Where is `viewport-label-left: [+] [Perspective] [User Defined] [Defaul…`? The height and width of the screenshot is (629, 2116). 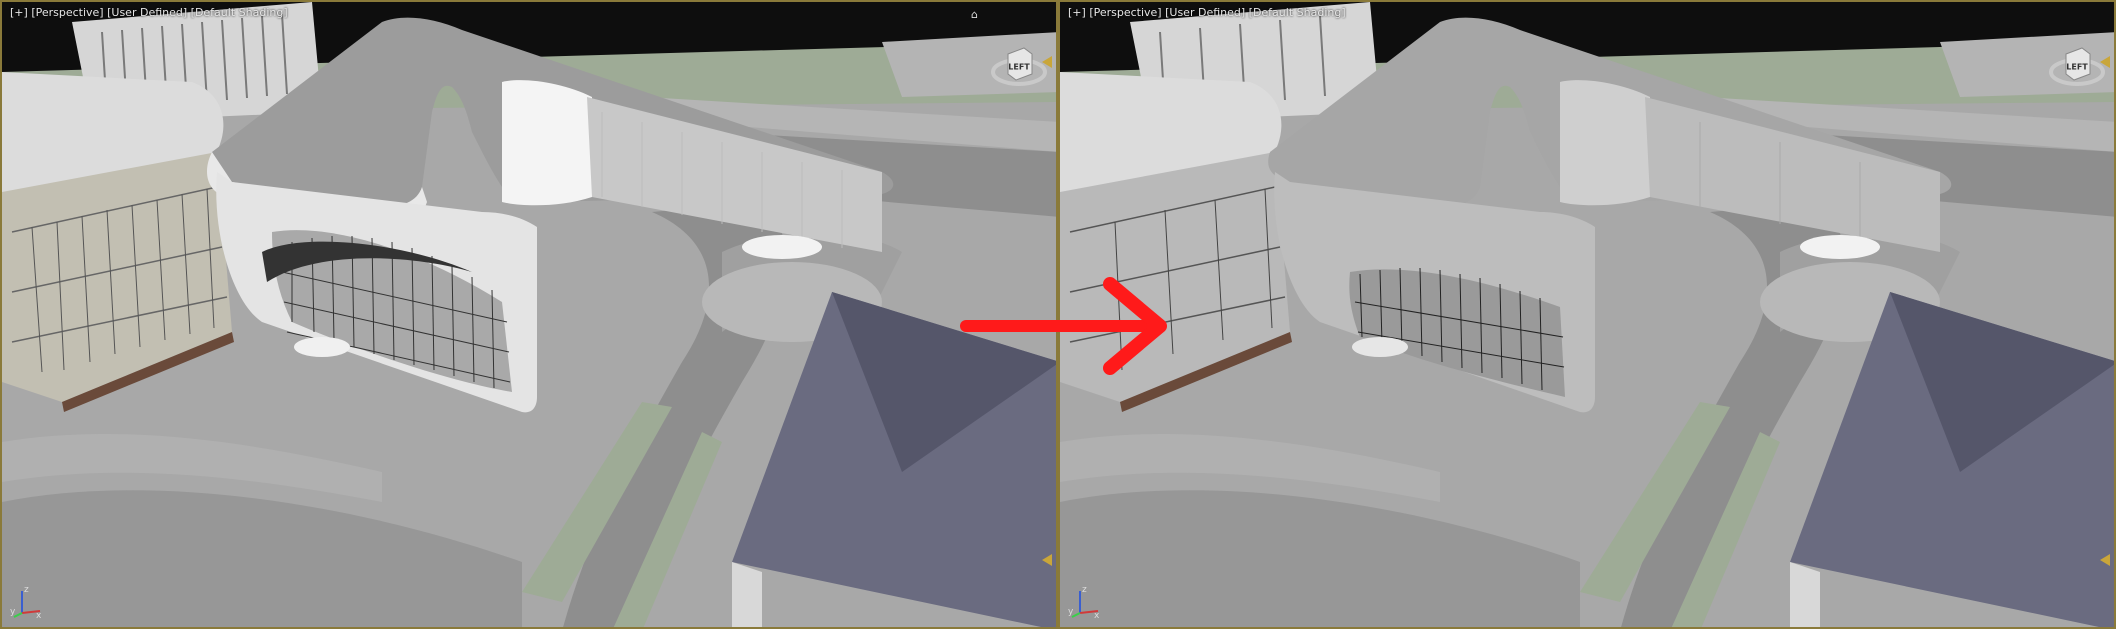
viewport-label-left: [+] [Perspective] [User Defined] [Defaul… is located at coordinates (149, 12).